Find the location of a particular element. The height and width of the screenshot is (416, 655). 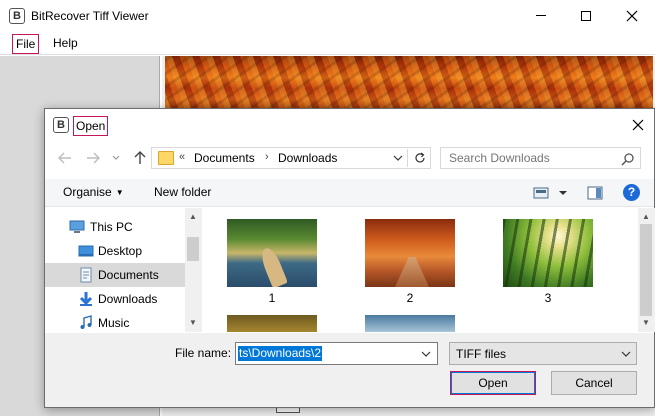

navigation-bar: « Documents › Downloads is located at coordinates (349, 158).